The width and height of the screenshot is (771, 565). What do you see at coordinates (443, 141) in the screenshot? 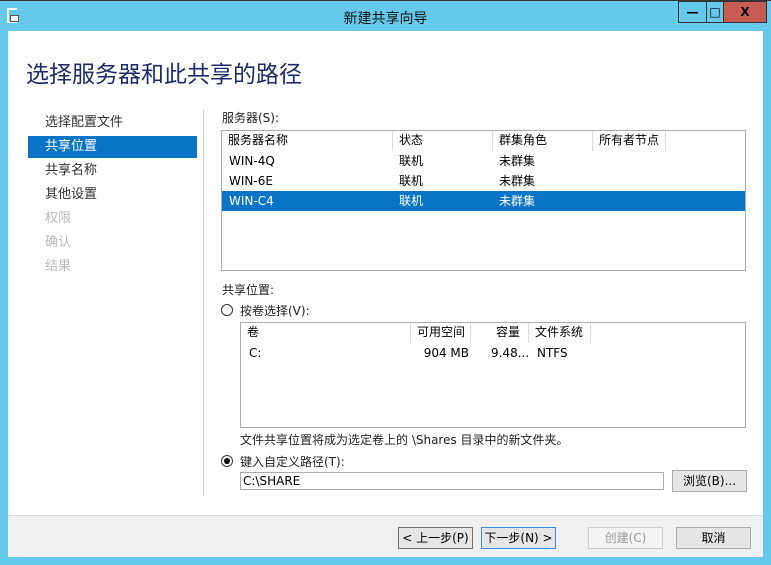
I see `column-header-status: 状态` at bounding box center [443, 141].